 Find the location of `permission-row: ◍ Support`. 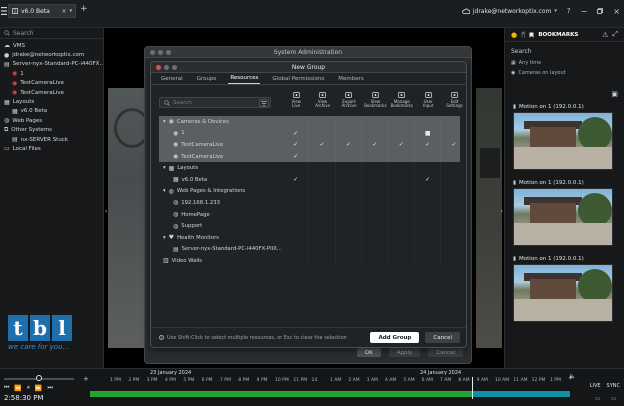

permission-row: ◍ Support is located at coordinates (309, 226).